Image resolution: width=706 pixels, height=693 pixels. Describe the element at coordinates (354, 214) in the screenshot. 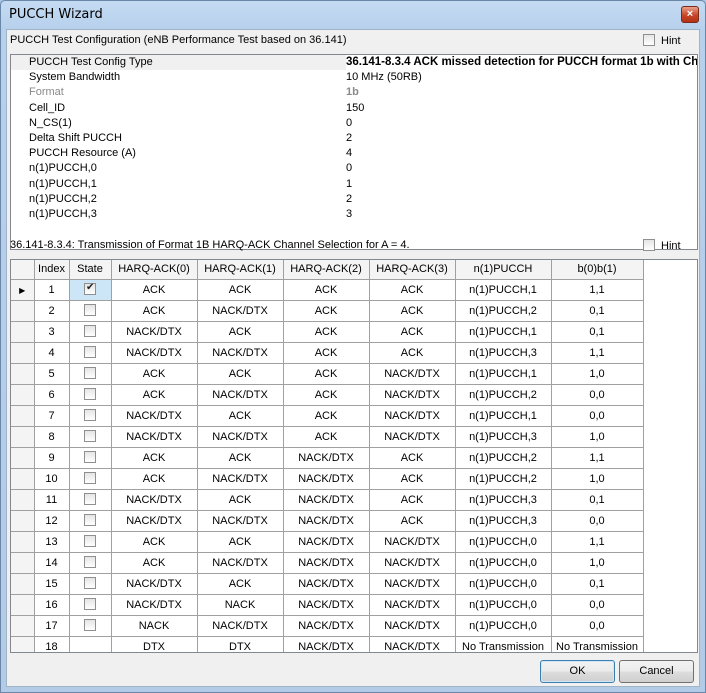

I see `property-row: n(1)PUCCH,3 3` at that location.